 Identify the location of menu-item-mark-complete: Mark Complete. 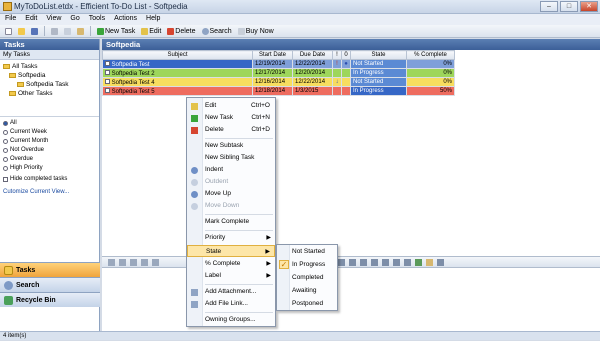
(231, 222).